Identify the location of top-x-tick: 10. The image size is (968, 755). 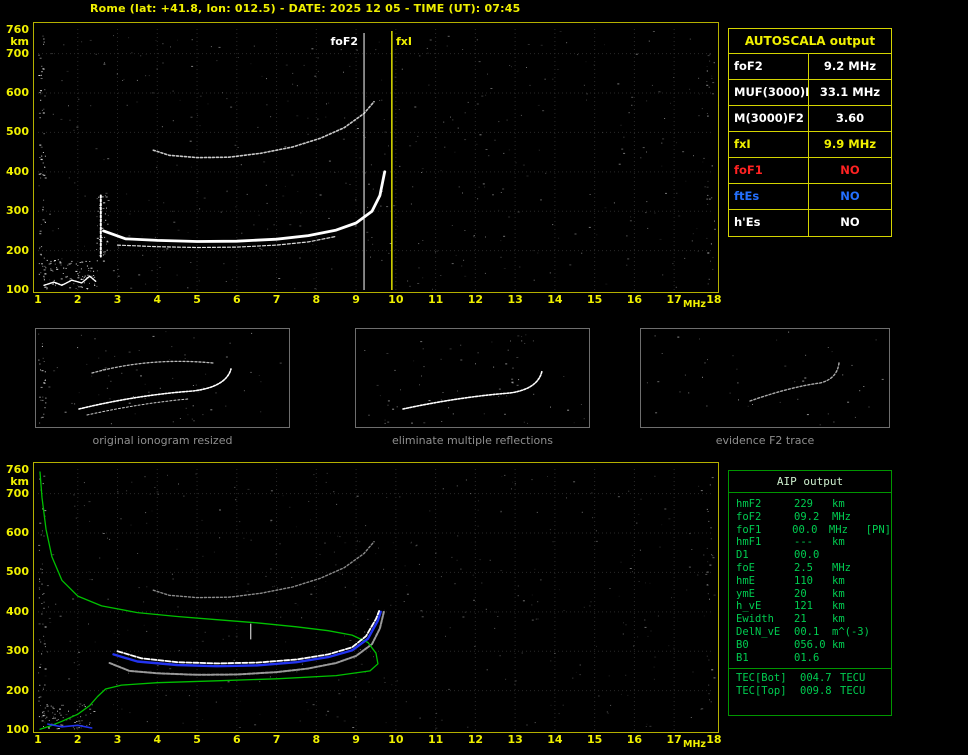
(396, 299).